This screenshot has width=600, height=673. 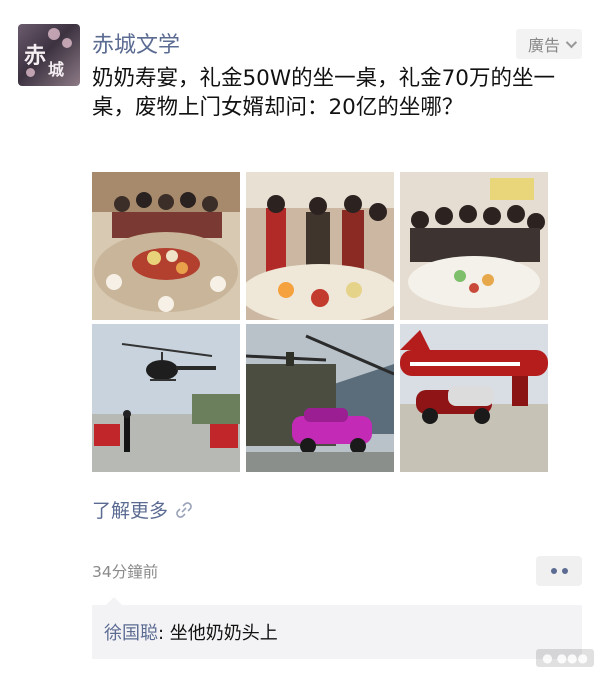 I want to click on banquet-photo-icon, so click(x=166, y=246).